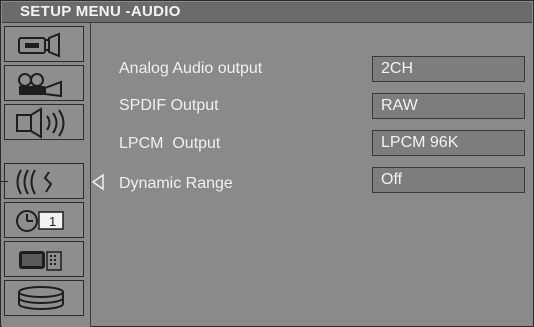 Image resolution: width=534 pixels, height=327 pixels. Describe the element at coordinates (169, 105) in the screenshot. I see `setting-label-spdif: SPDIF Output` at that location.